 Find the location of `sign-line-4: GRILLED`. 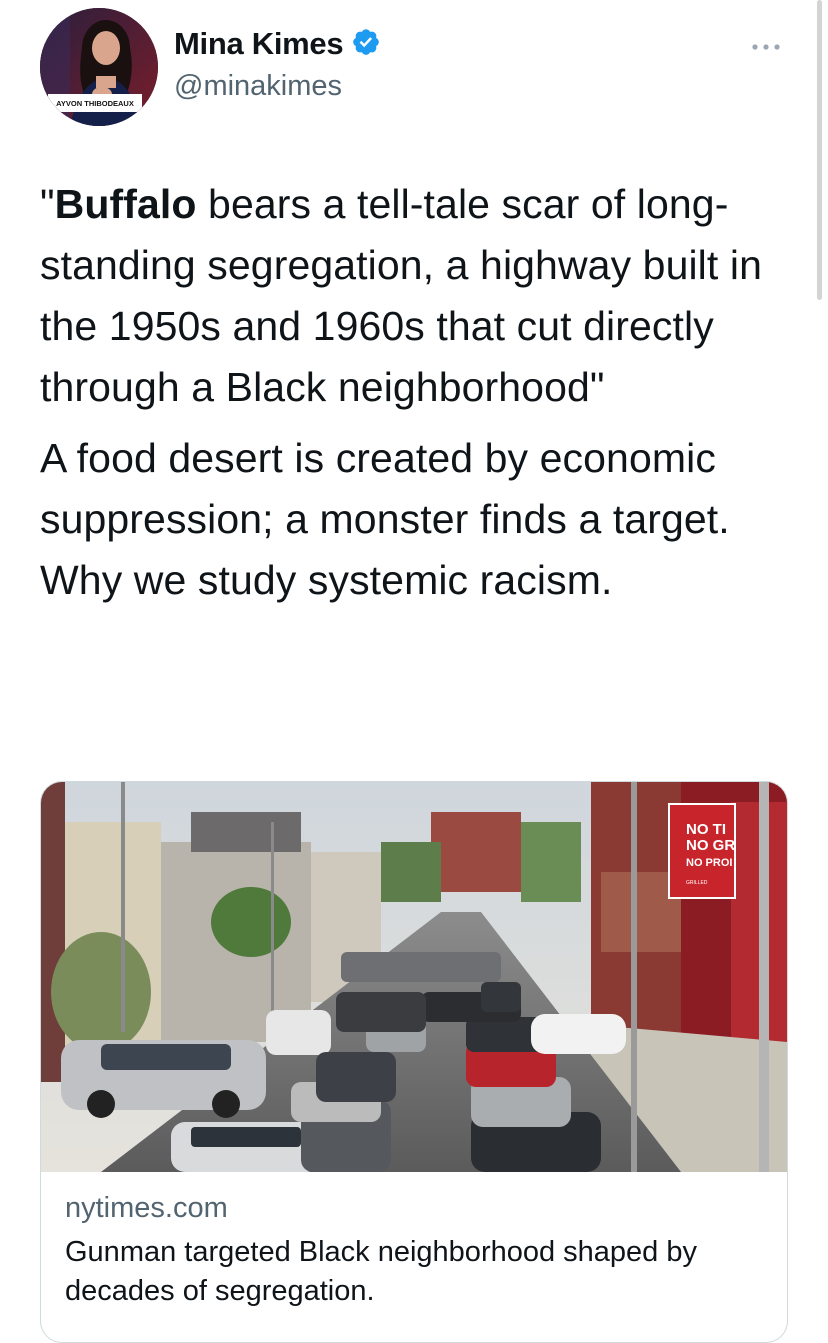

sign-line-4: GRILLED is located at coordinates (697, 883).